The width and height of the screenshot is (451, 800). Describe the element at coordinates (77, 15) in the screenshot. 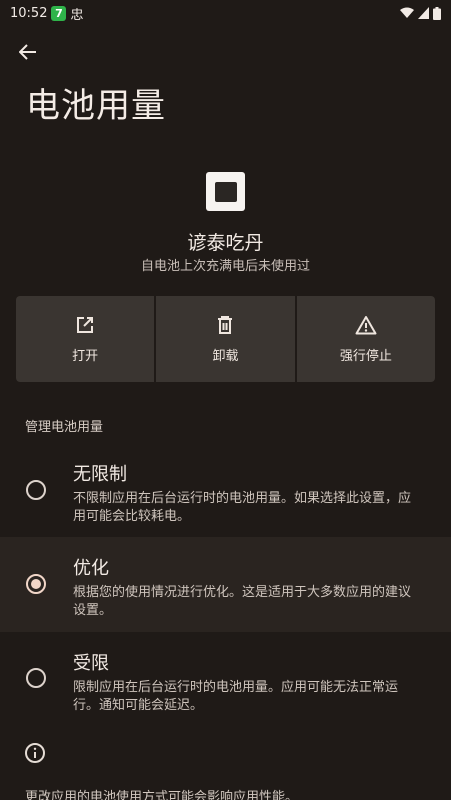

I see `status-extra-glyph: 忠` at that location.